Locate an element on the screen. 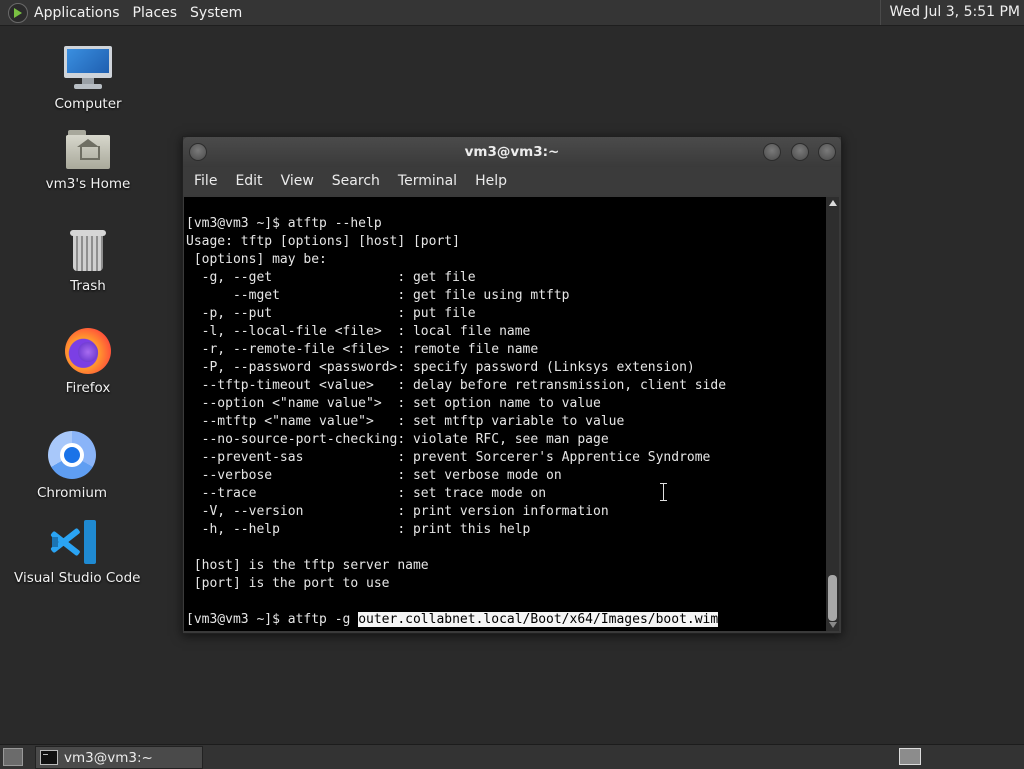  terminal-menubar: File Edit View Search Terminal Help is located at coordinates (512, 181).